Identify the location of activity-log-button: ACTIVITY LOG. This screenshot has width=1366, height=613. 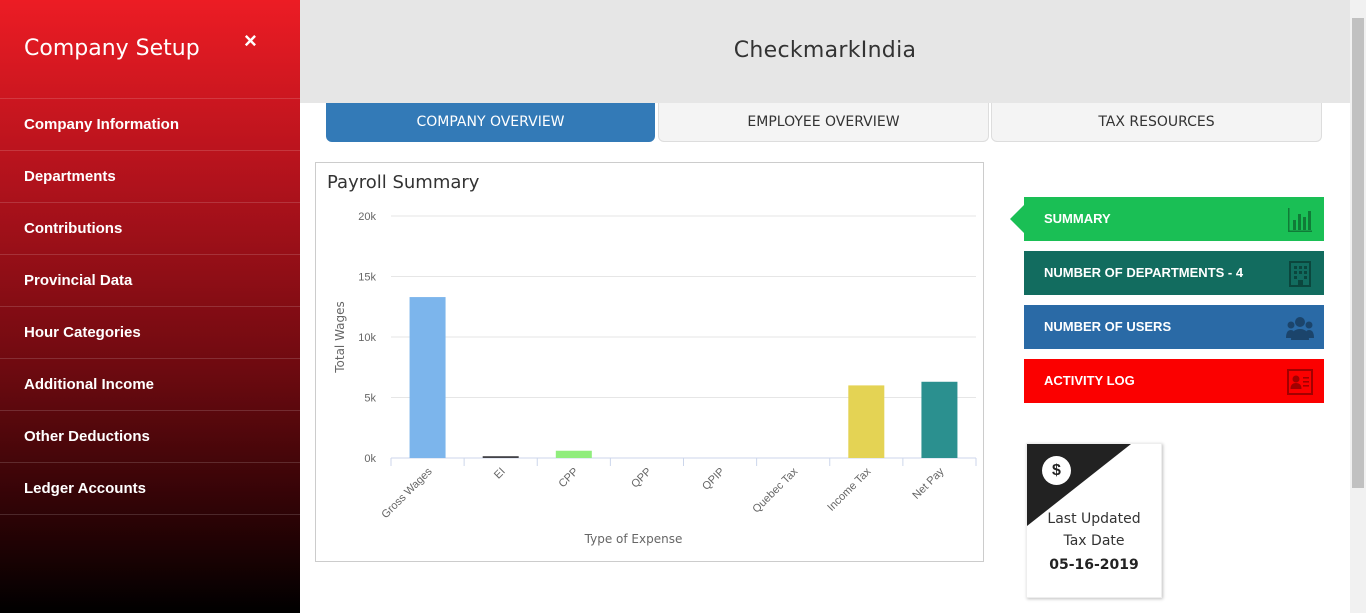
(1174, 381).